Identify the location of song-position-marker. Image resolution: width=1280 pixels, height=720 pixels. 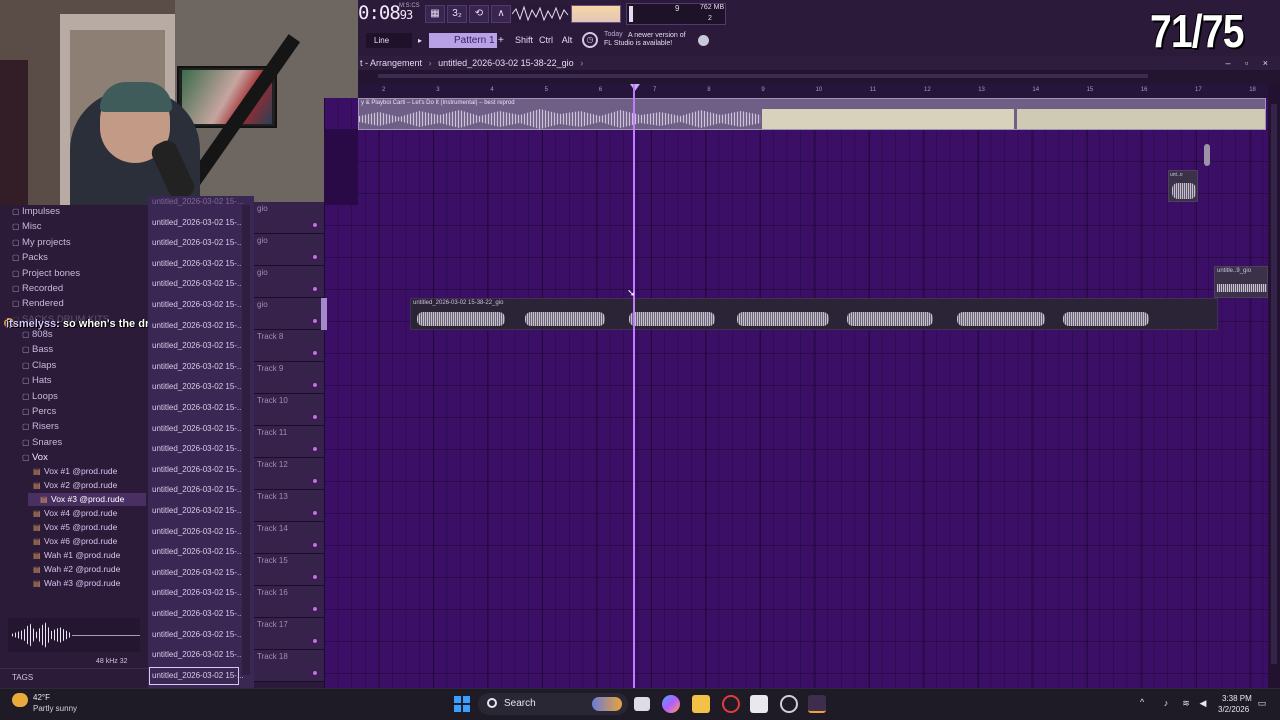
(635, 87).